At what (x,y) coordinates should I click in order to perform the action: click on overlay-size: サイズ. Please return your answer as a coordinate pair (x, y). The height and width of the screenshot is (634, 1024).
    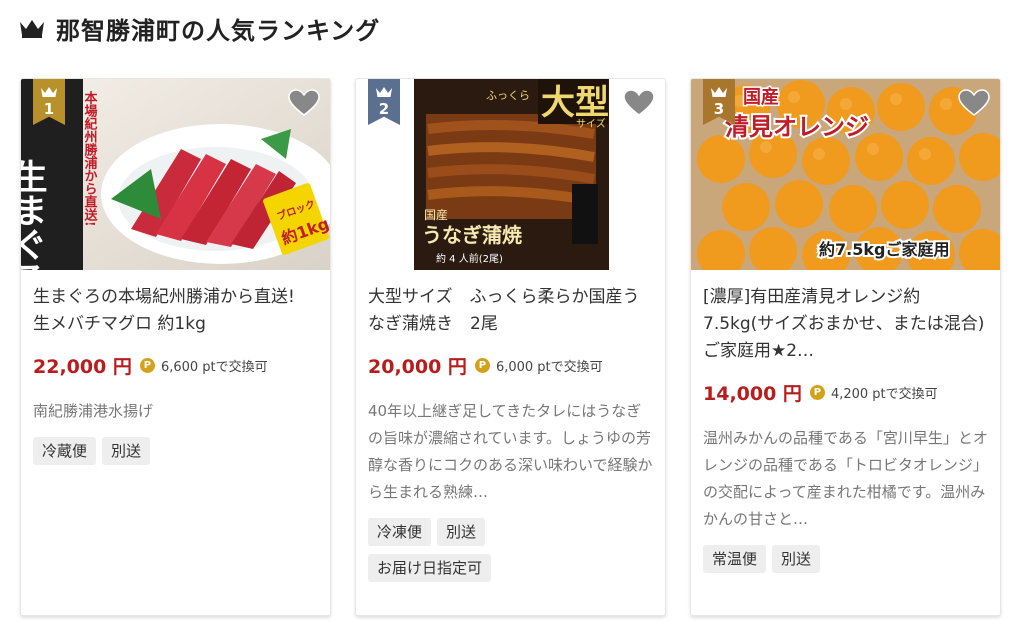
    Looking at the image, I should click on (591, 123).